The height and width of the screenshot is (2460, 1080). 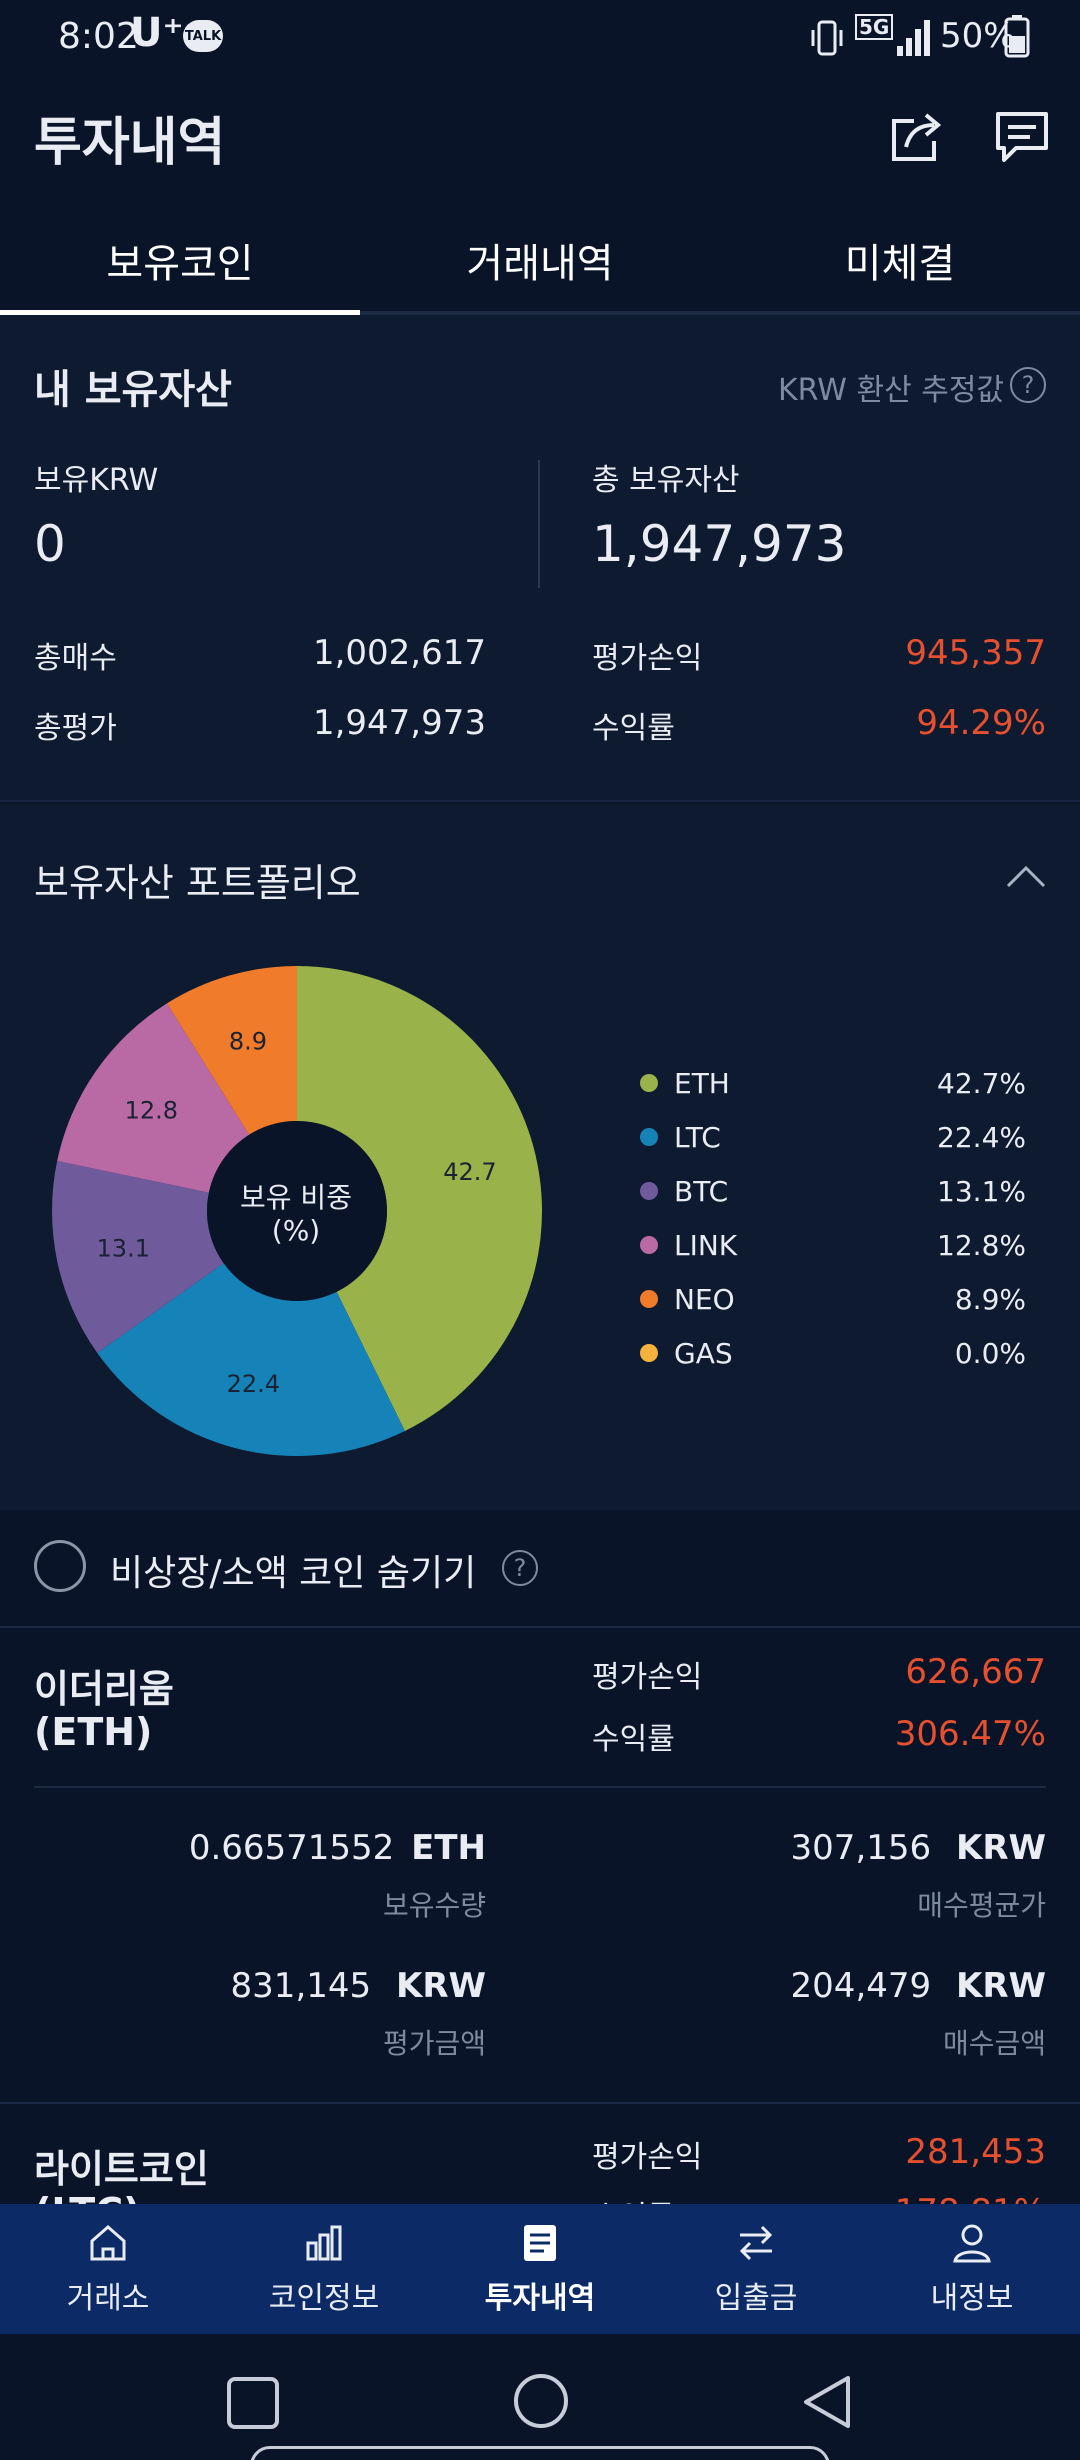 I want to click on return-rate-label: 수익률, so click(x=633, y=728).